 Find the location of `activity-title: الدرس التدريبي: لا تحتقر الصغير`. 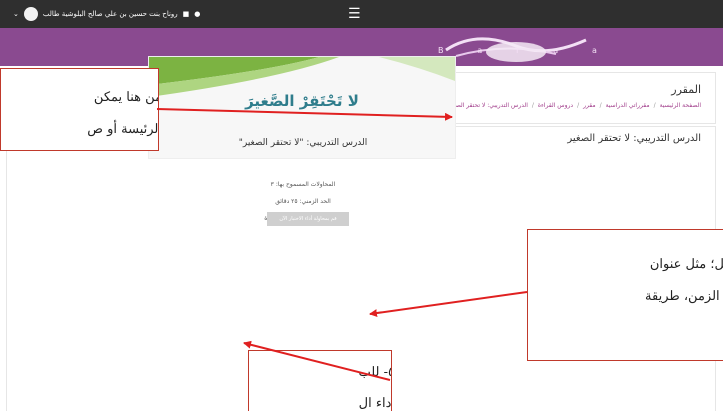

activity-title: الدرس التدريبي: لا تحتقر الصغير is located at coordinates (634, 138).